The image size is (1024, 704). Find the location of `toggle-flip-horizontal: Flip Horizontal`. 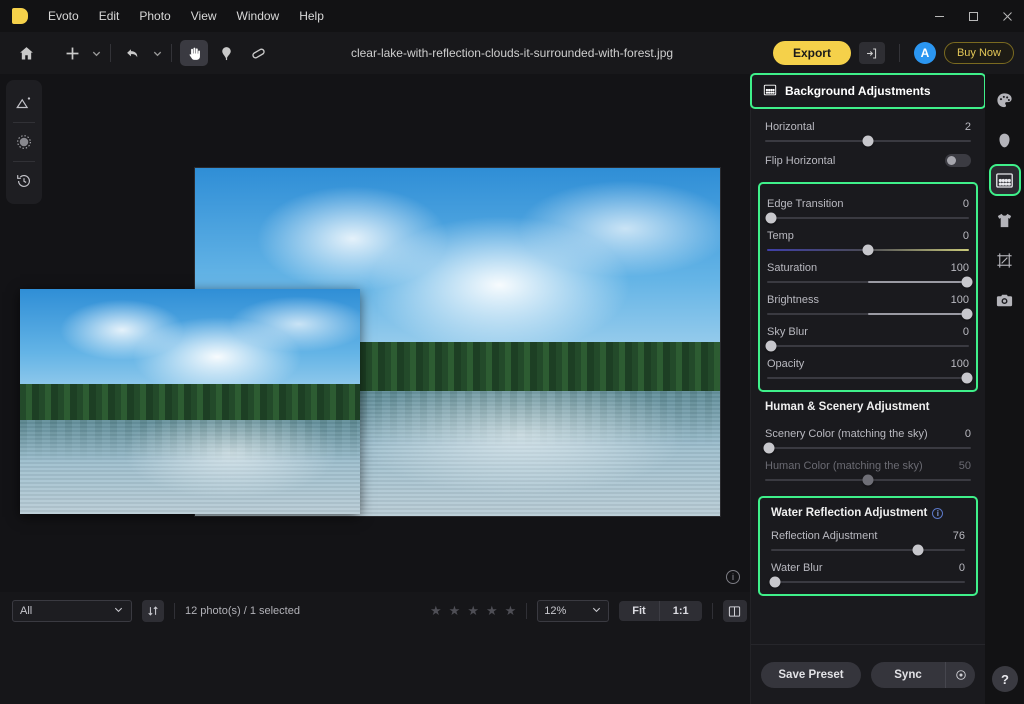

toggle-flip-horizontal: Flip Horizontal is located at coordinates (868, 159).